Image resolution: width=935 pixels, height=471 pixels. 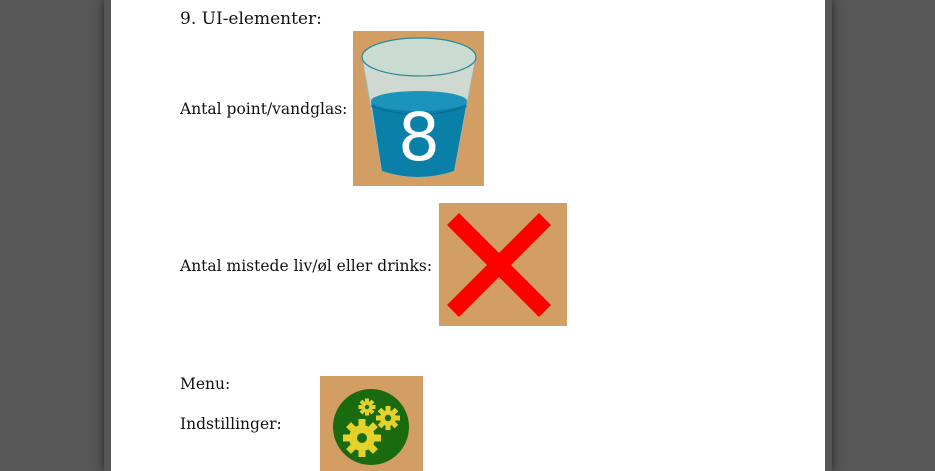 I want to click on lives-lost-label: Antal mistede liv/øl eller drinks:, so click(x=306, y=266).